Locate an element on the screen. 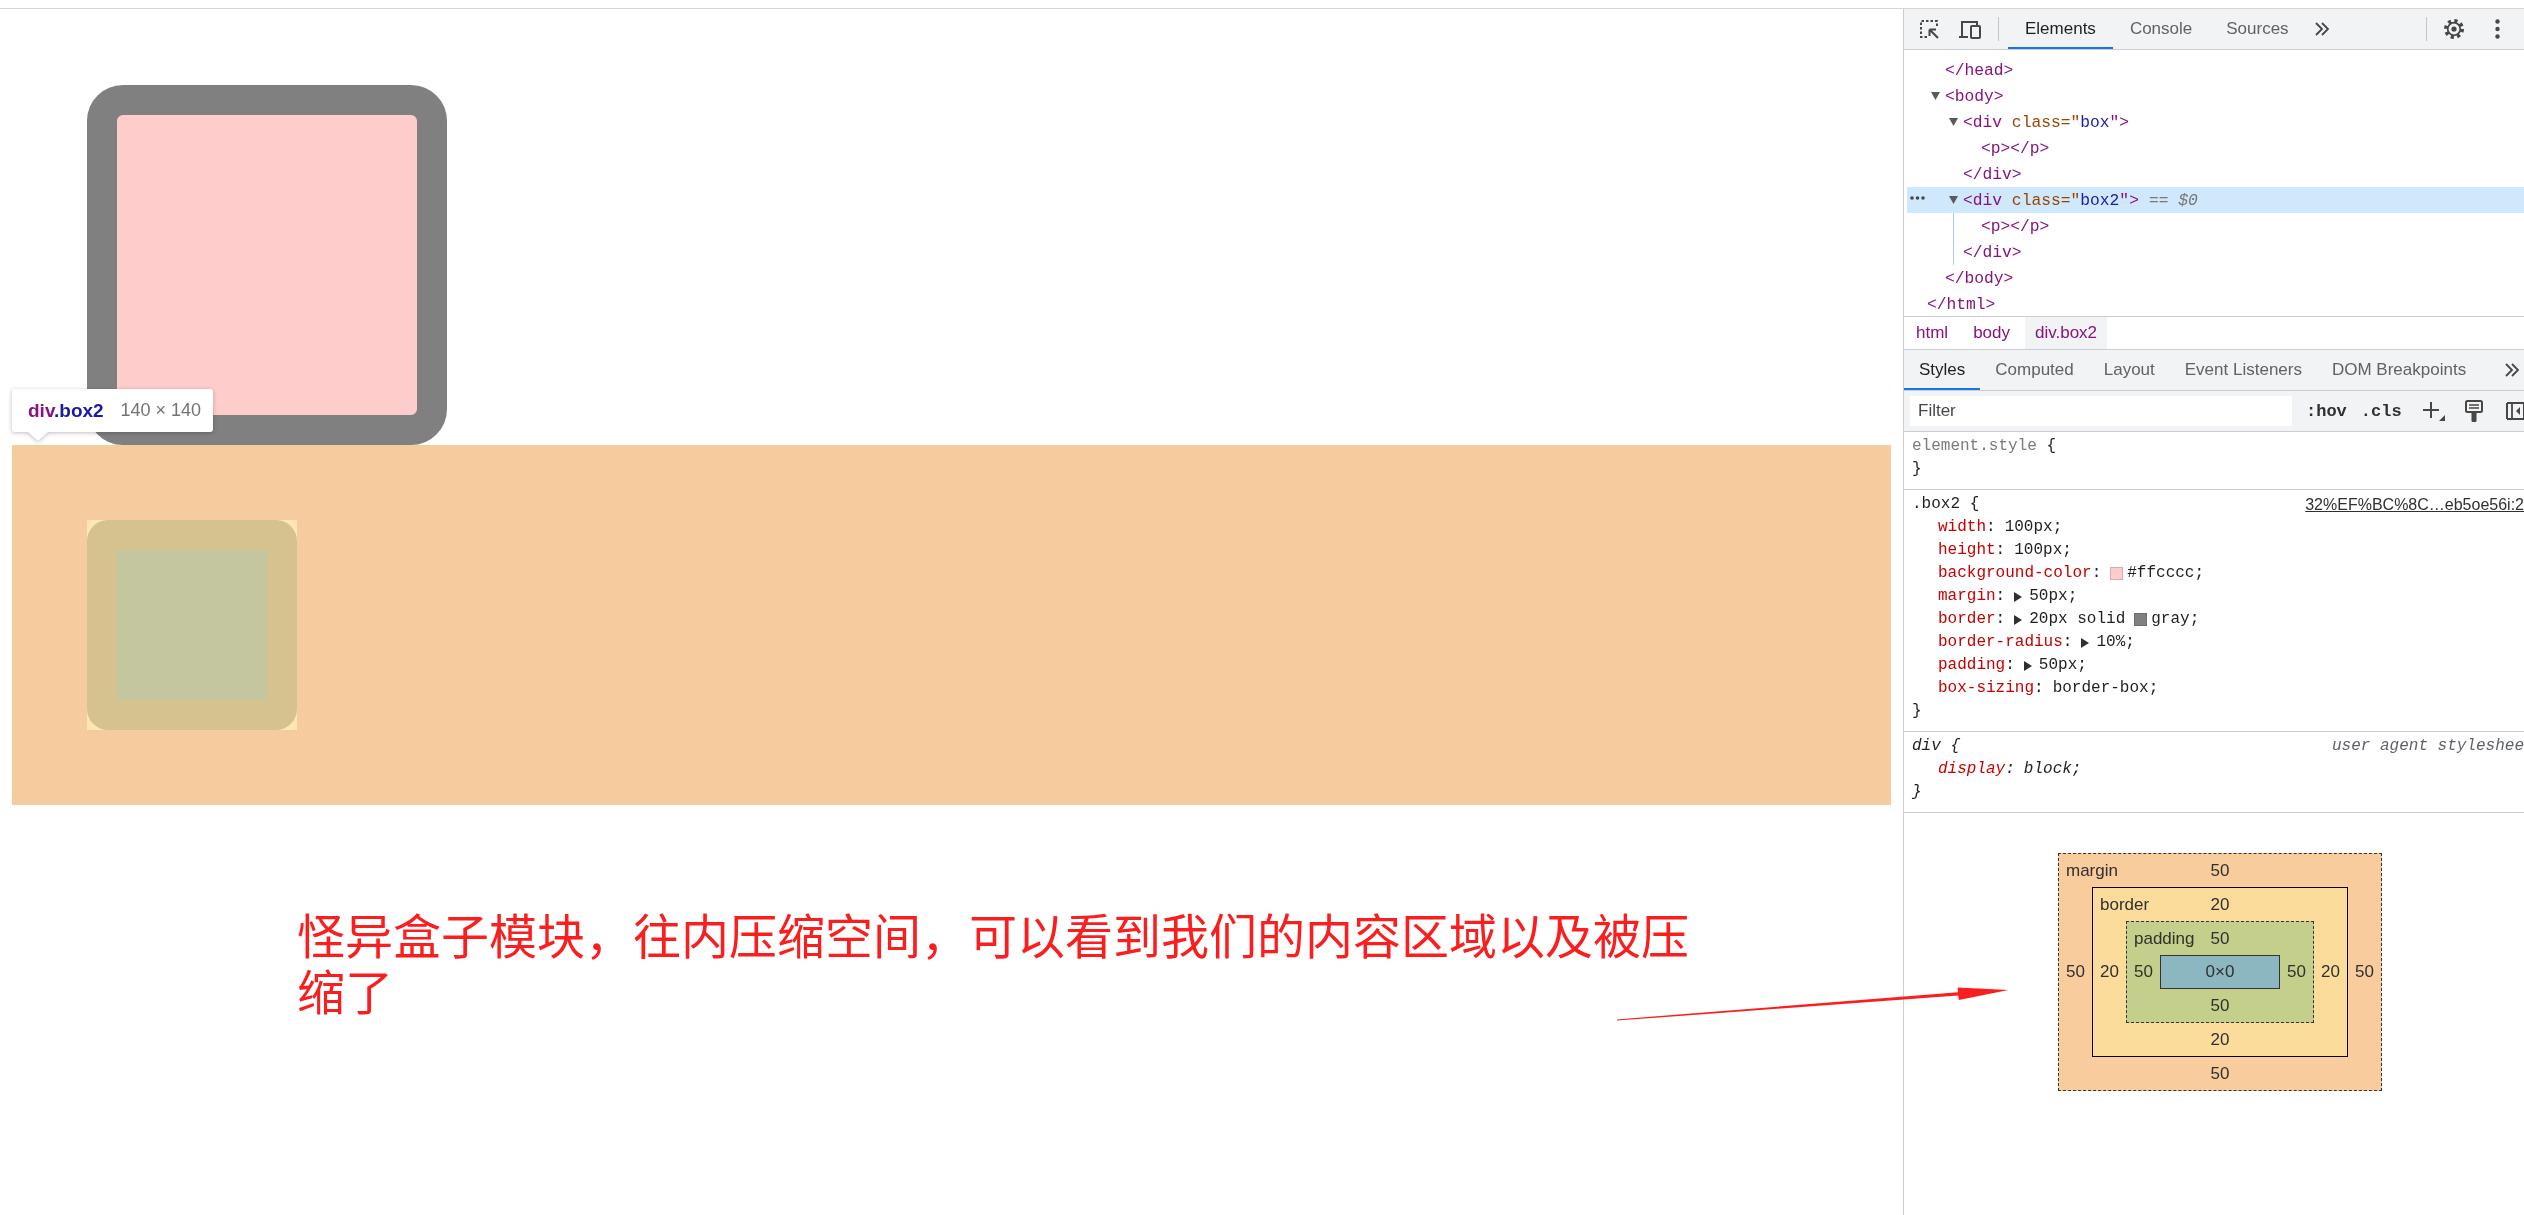  pane-tab: Event Listeners is located at coordinates (2243, 370).